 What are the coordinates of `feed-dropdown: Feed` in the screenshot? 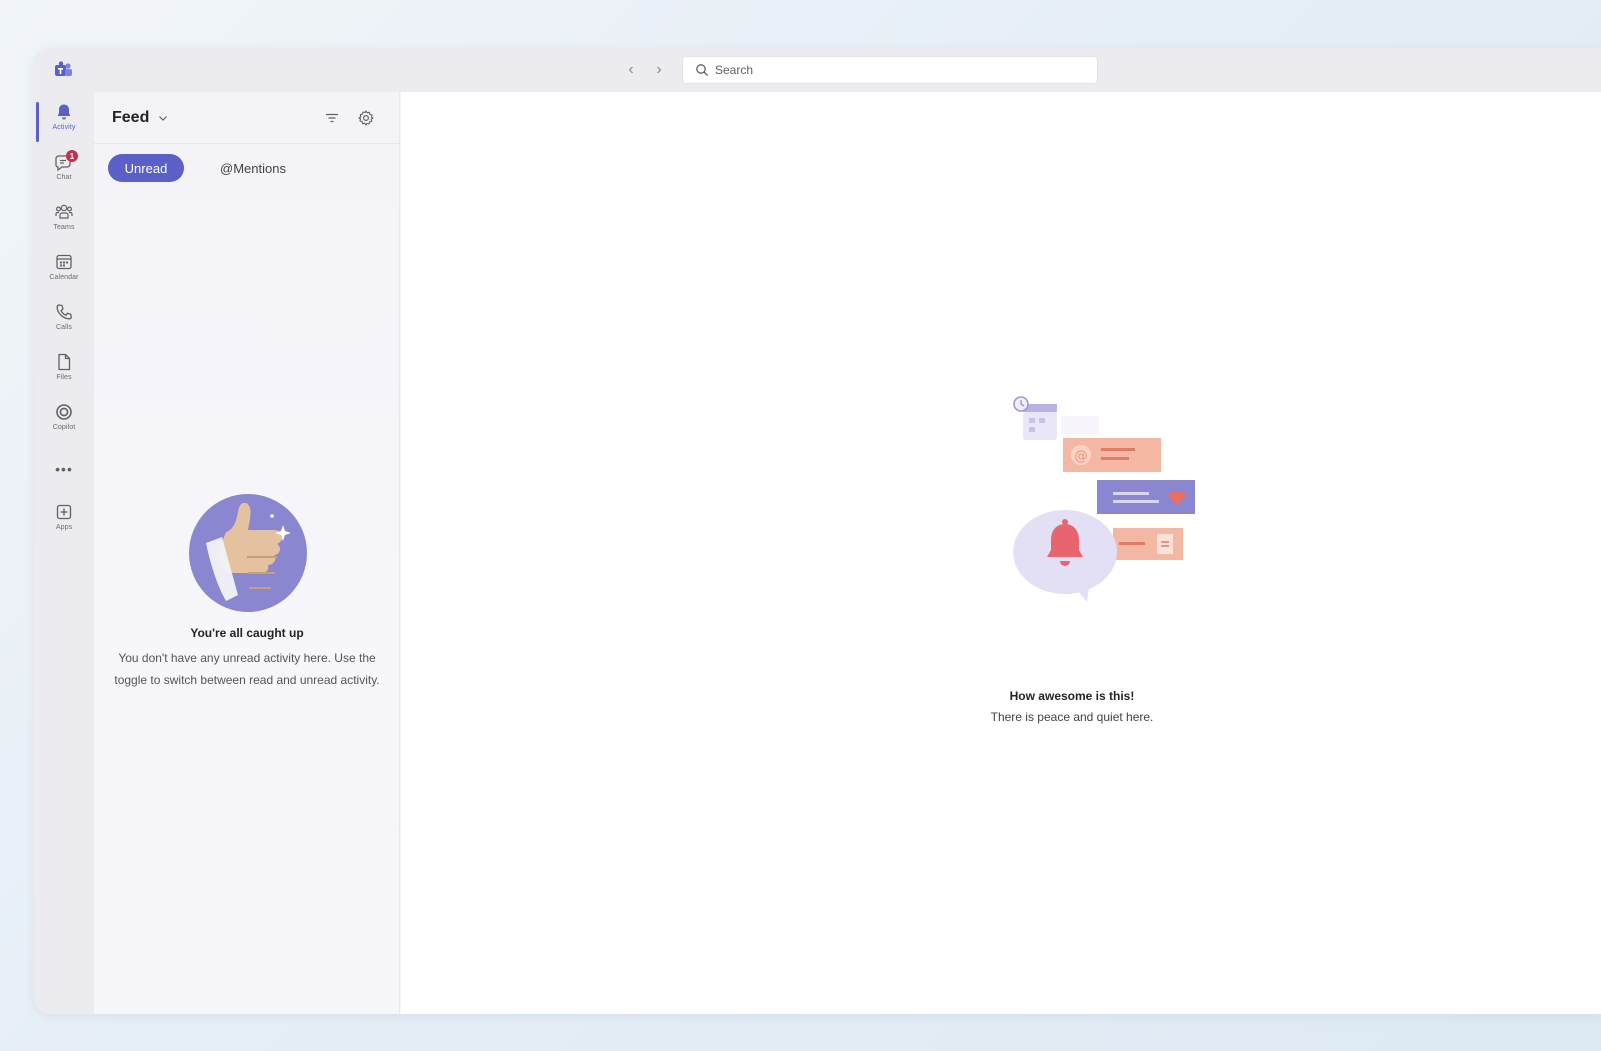 It's located at (140, 118).